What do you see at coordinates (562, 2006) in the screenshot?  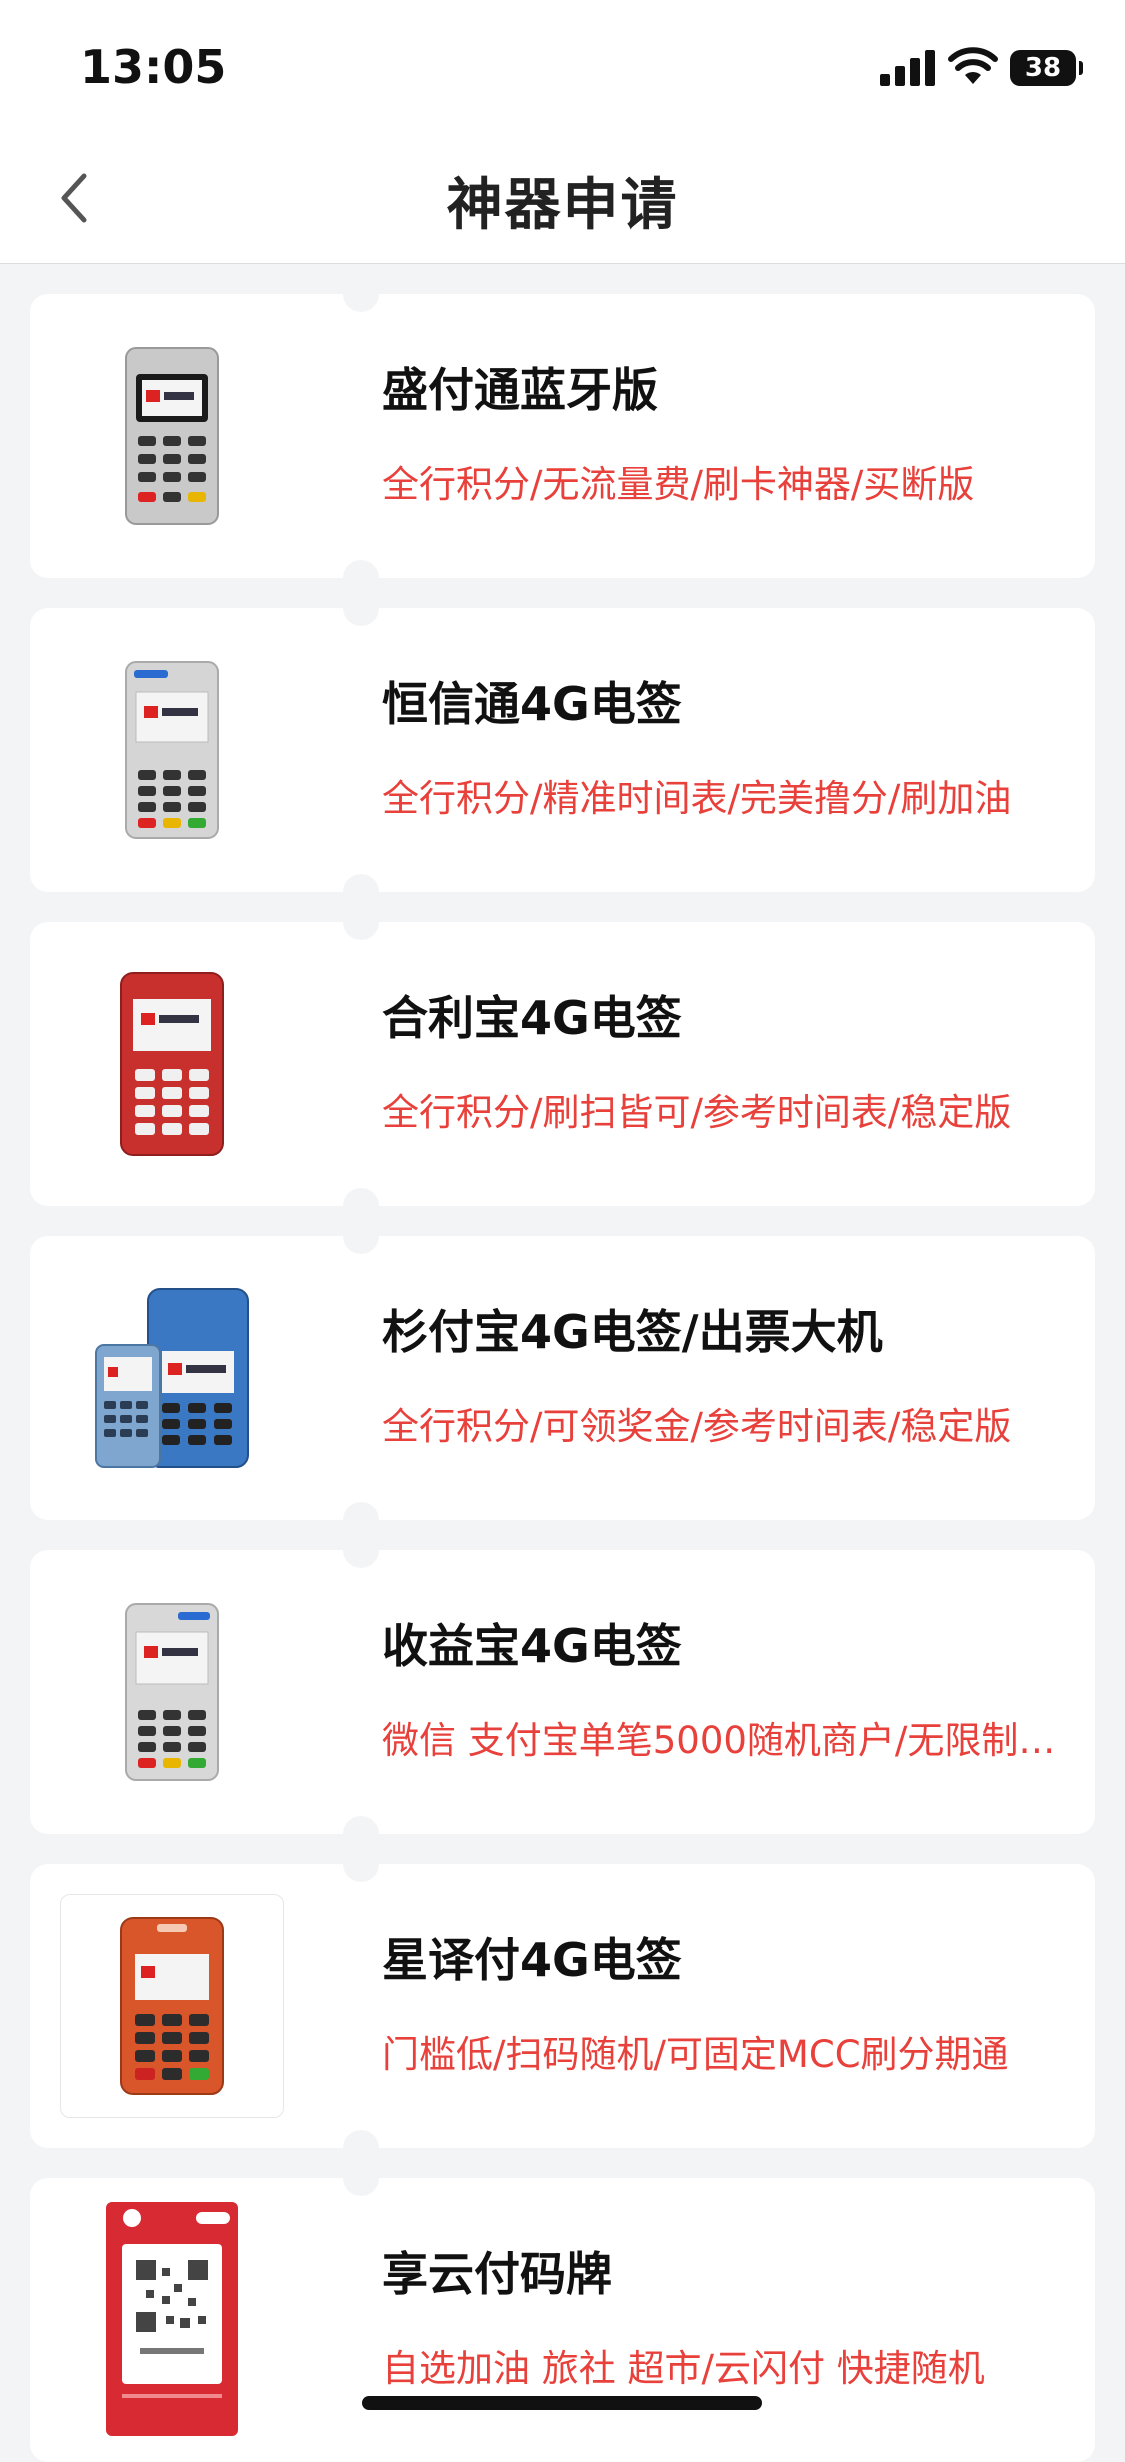 I see `product-card: 星译付4G电签 门槛低/扫码随机/可固定MCC刷分期通` at bounding box center [562, 2006].